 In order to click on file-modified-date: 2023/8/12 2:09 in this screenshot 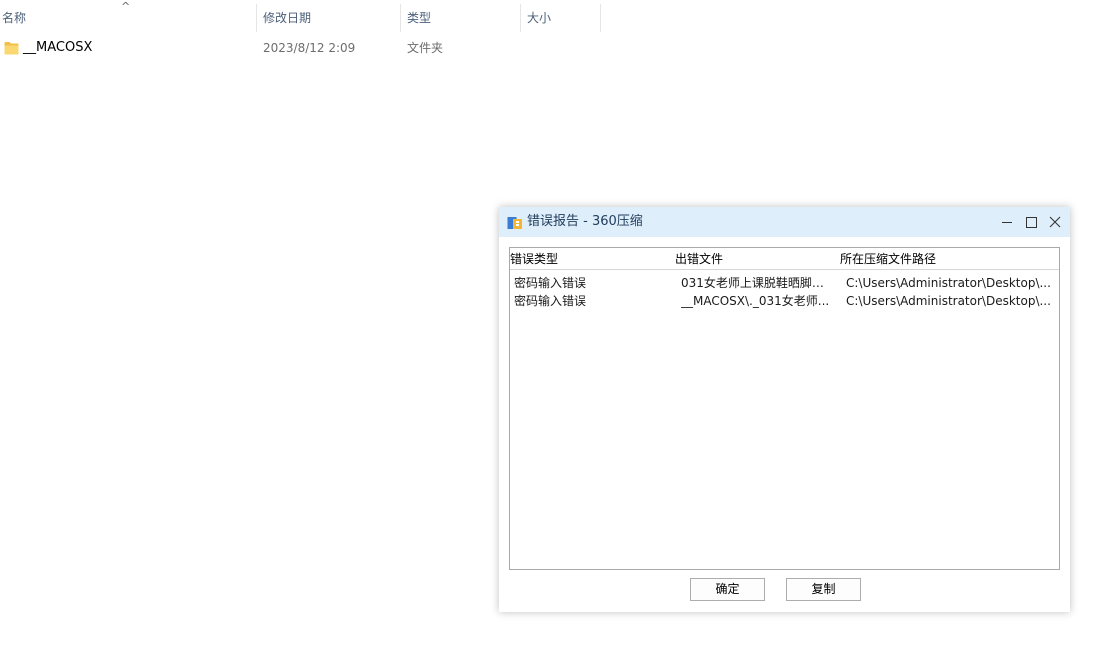, I will do `click(309, 48)`.